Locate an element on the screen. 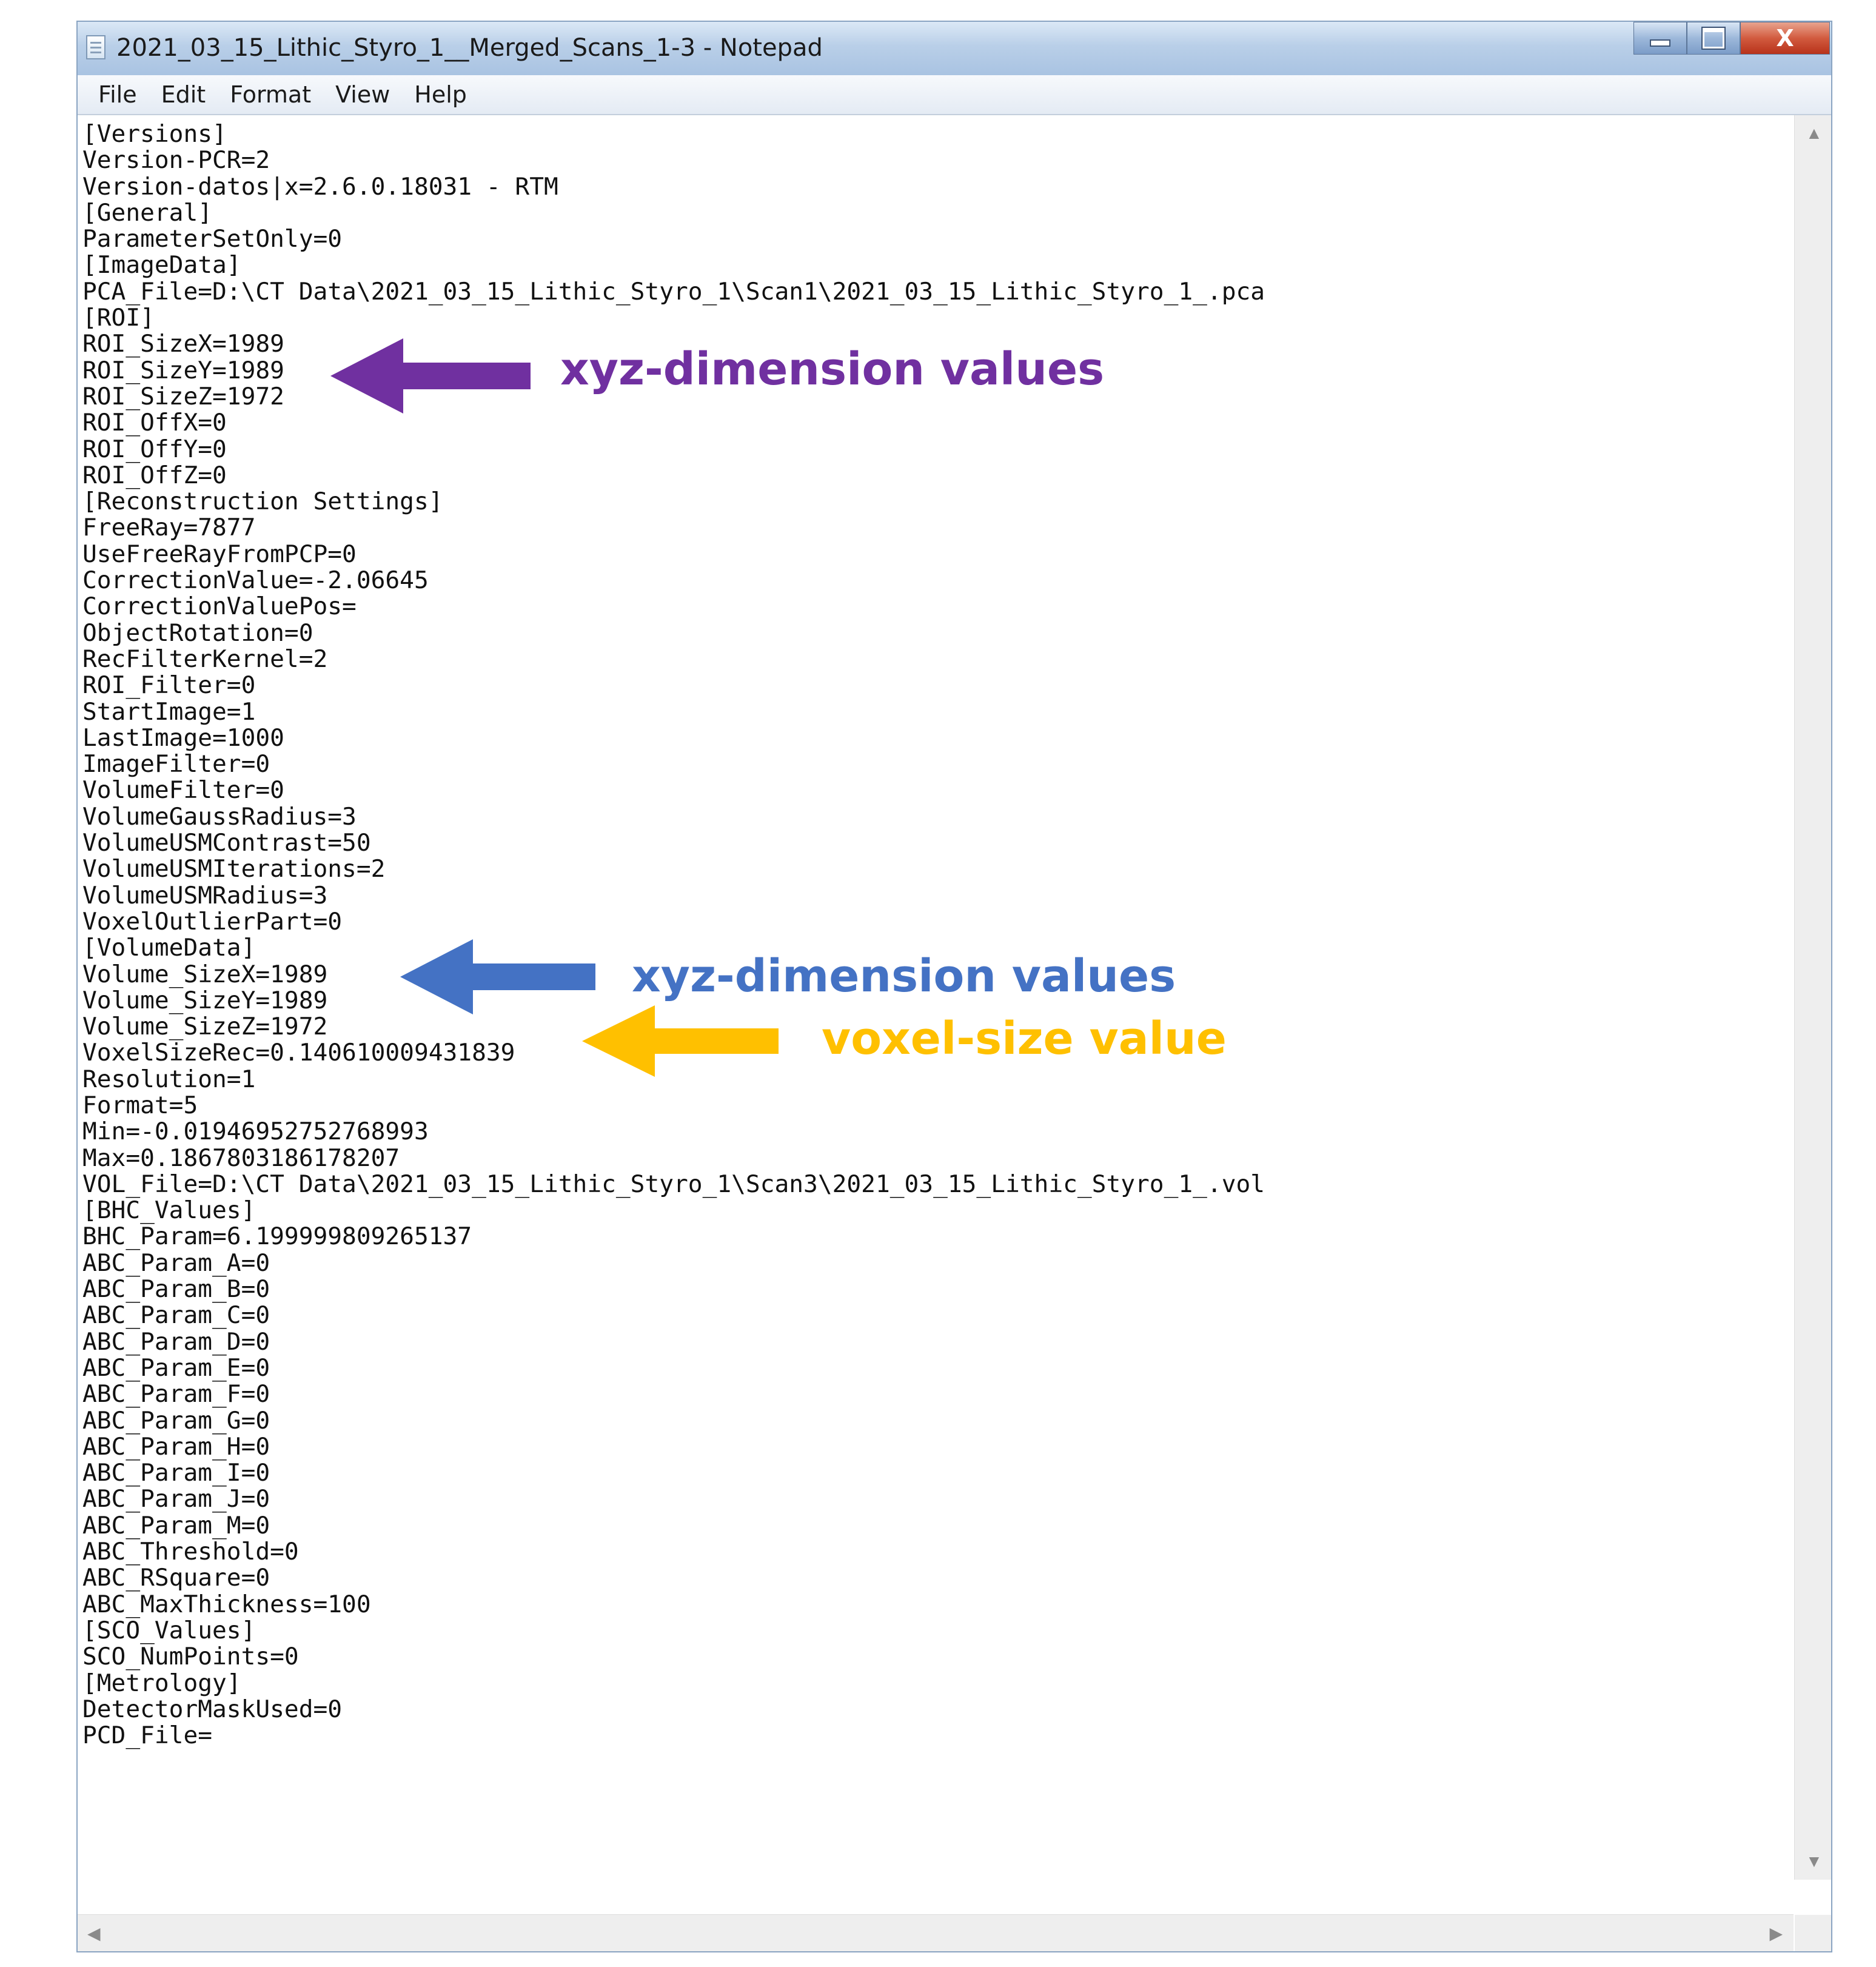 This screenshot has height=1967, width=1876. menu-help: Help is located at coordinates (440, 94).